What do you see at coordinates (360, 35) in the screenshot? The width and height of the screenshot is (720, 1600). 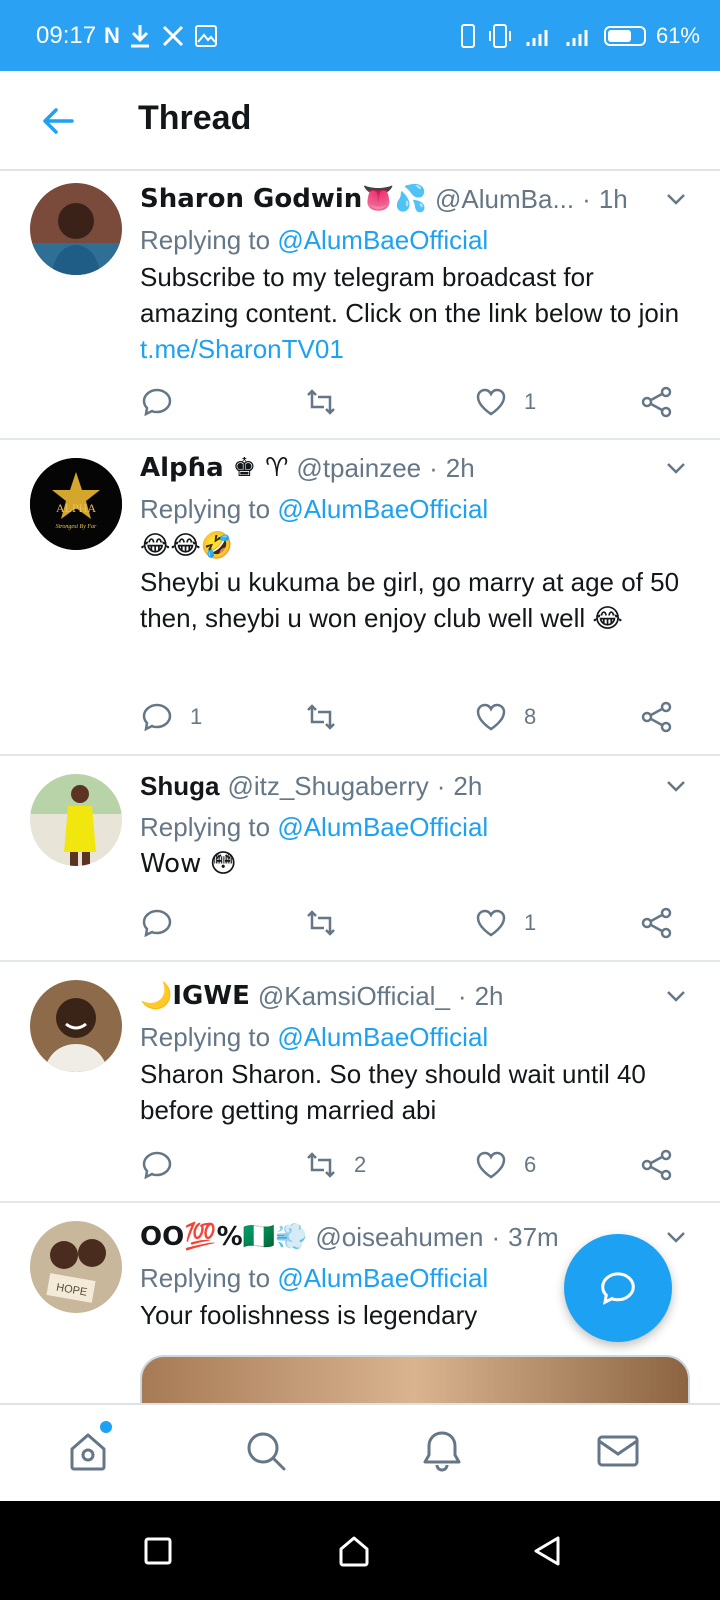 I see `status-bar: 09:17 N 61%` at bounding box center [360, 35].